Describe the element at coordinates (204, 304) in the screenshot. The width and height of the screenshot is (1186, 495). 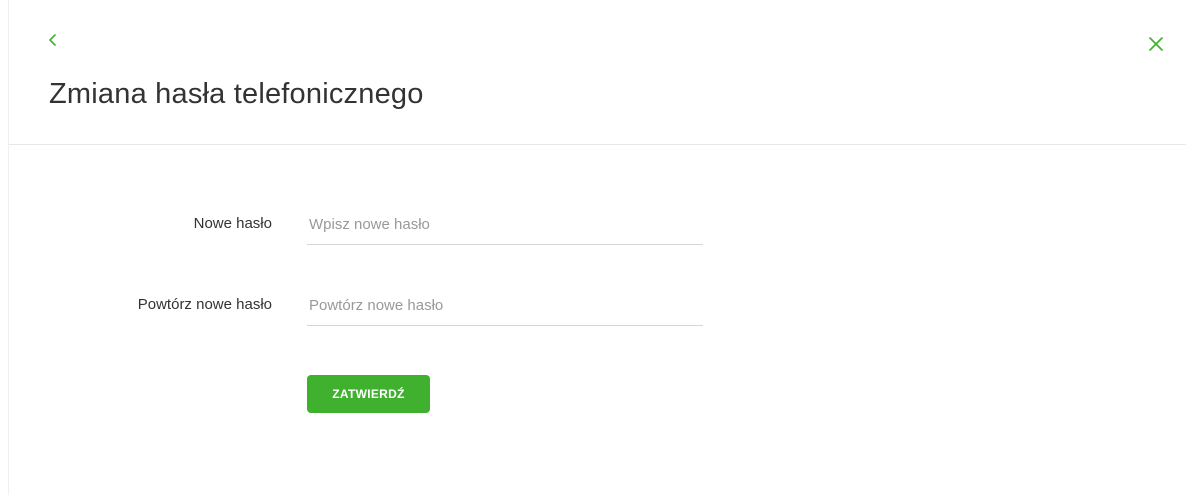
I see `repeat-password-label: Powtórz nowe hasło` at that location.